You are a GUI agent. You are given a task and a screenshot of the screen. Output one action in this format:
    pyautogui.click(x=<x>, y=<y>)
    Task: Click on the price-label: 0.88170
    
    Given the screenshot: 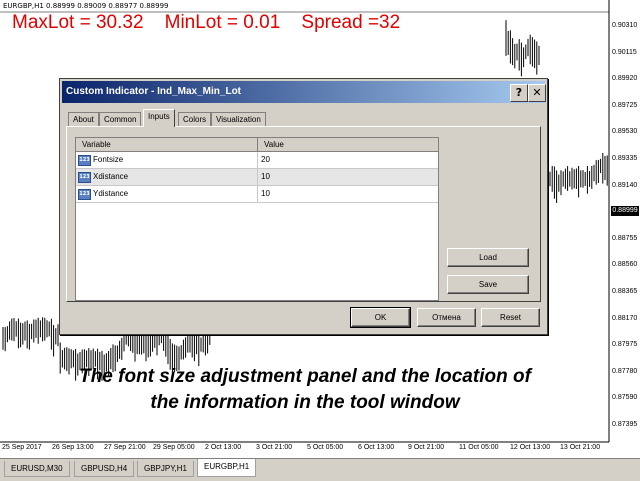 What is the action you would take?
    pyautogui.click(x=625, y=318)
    